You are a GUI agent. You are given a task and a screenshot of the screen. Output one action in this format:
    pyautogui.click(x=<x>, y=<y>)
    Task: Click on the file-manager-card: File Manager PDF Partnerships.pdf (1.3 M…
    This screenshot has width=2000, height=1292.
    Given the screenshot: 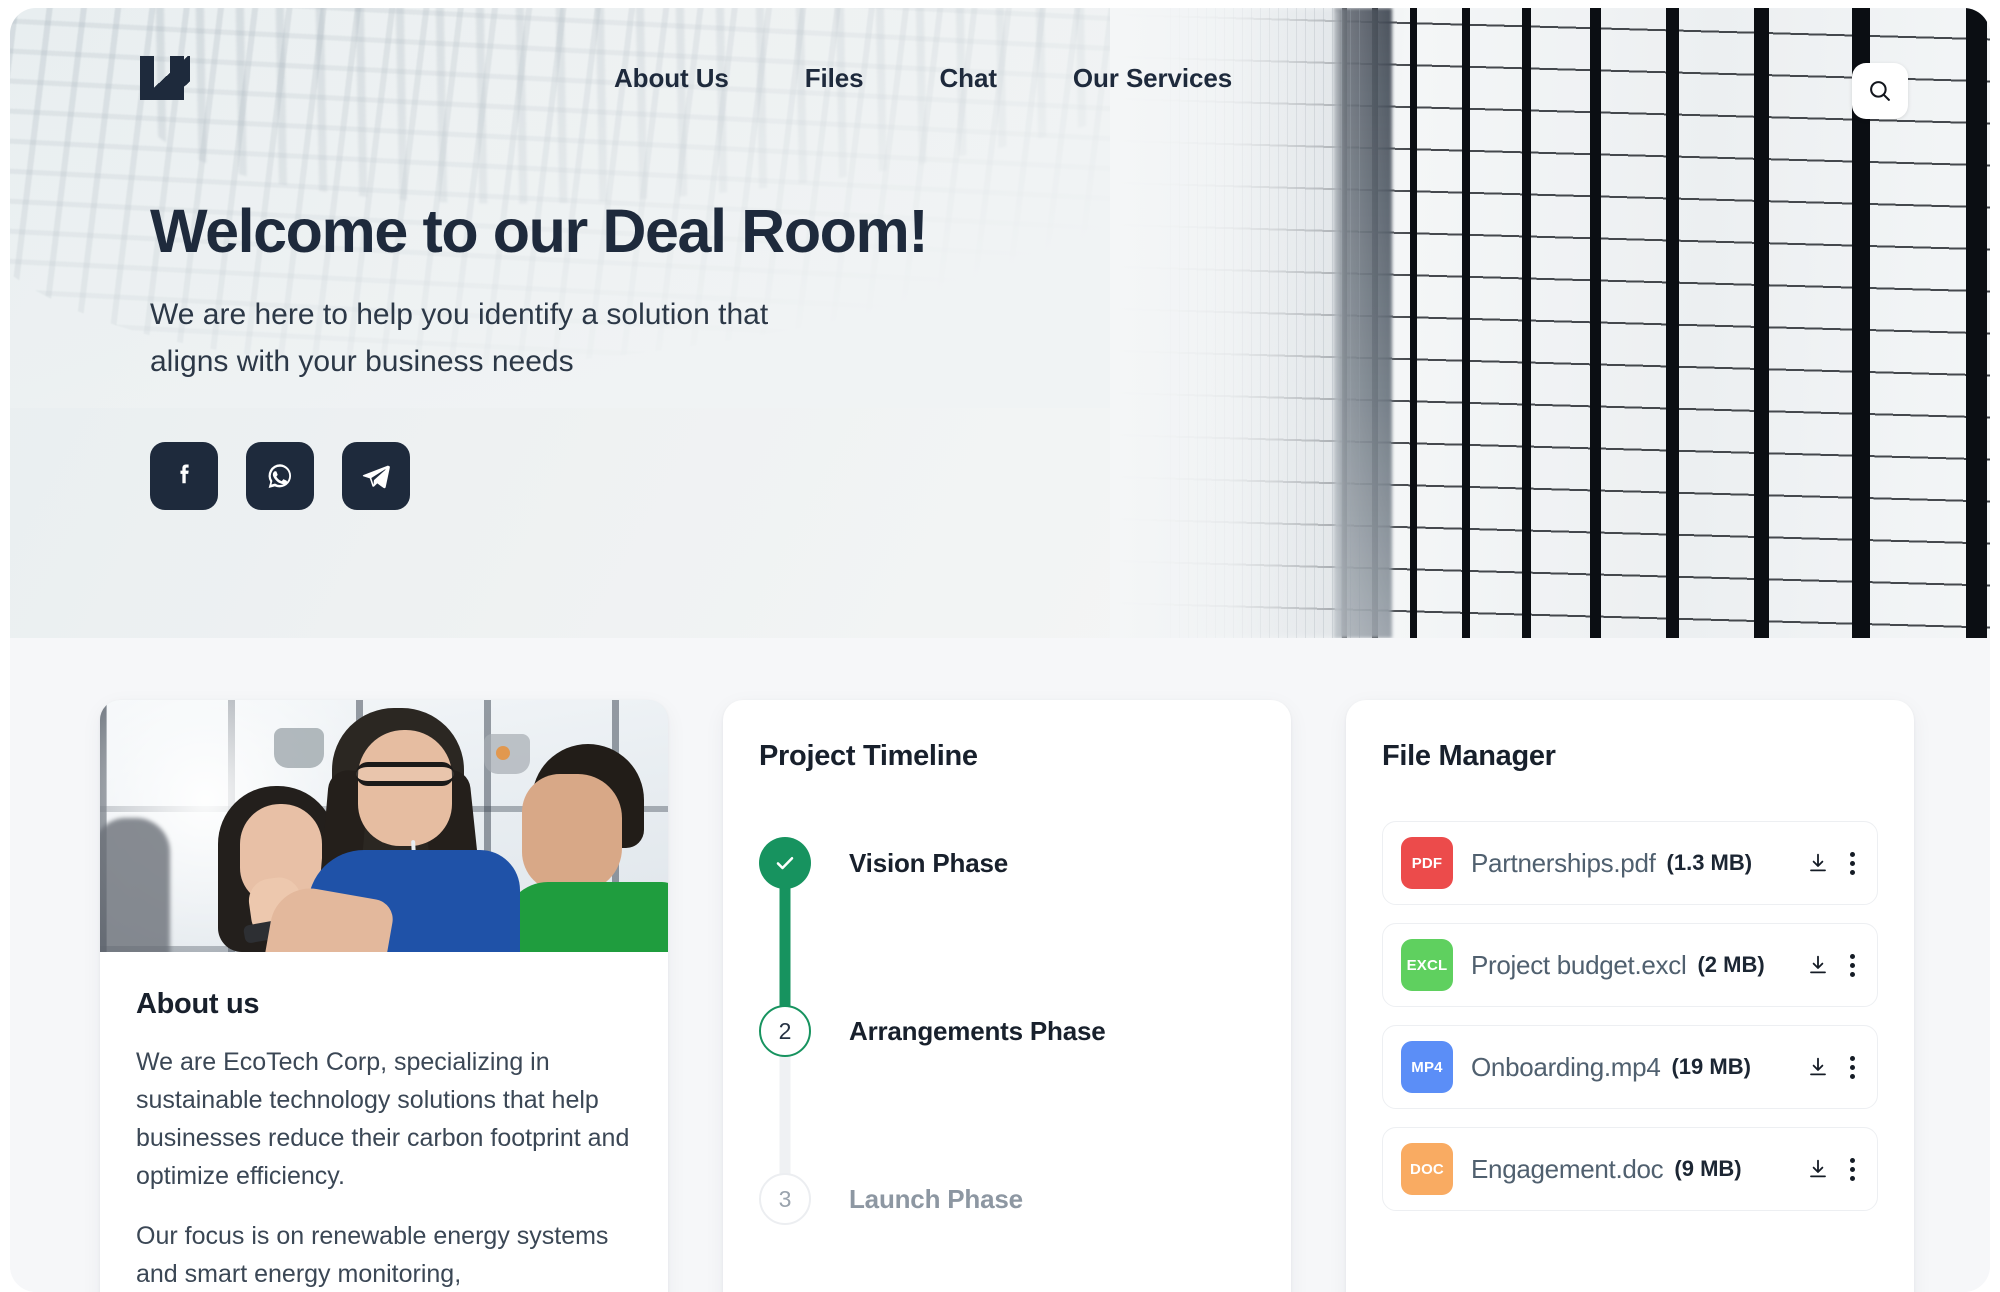 What is the action you would take?
    pyautogui.click(x=1630, y=996)
    